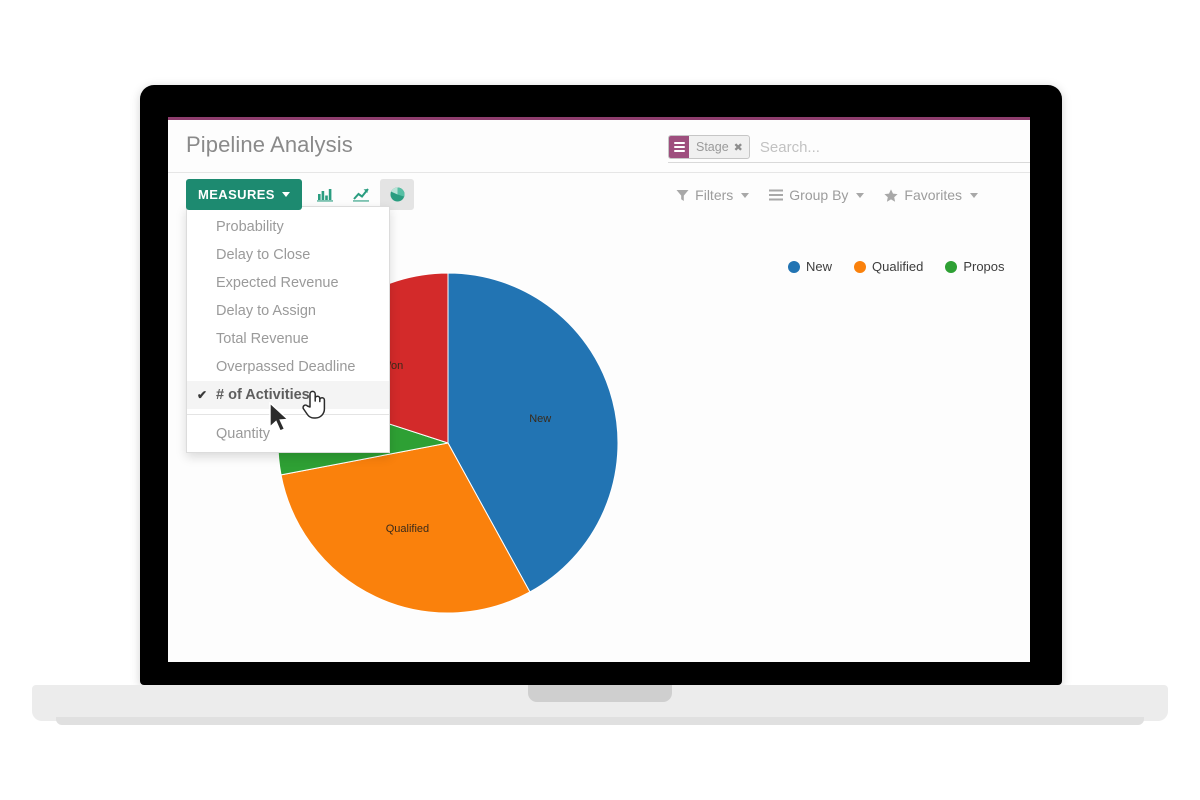  I want to click on filters-menu-label: Filters, so click(714, 195).